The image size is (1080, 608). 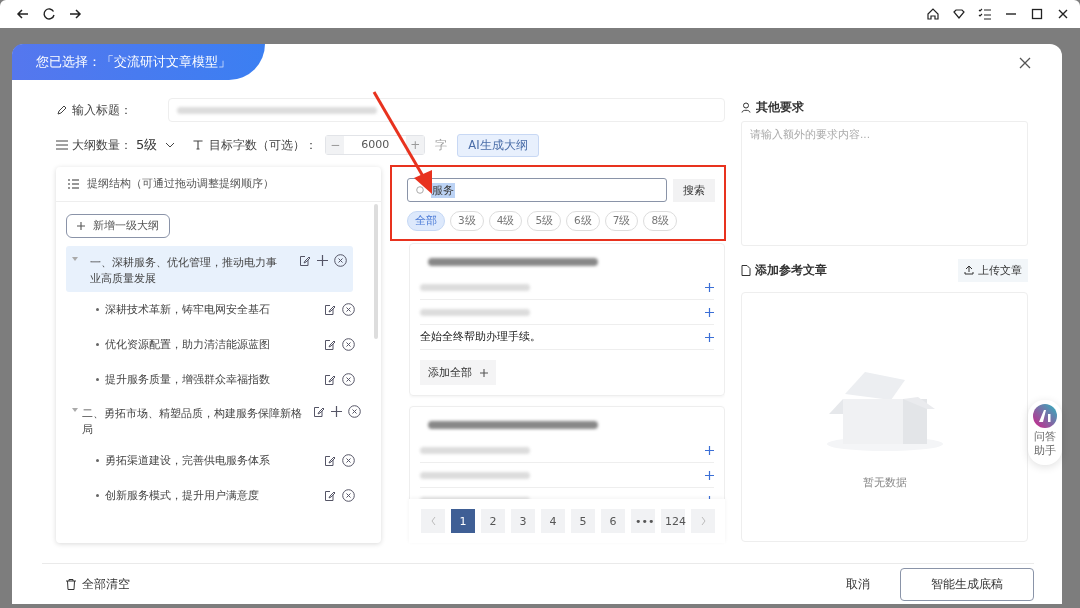 I want to click on search-icon, so click(x=420, y=190).